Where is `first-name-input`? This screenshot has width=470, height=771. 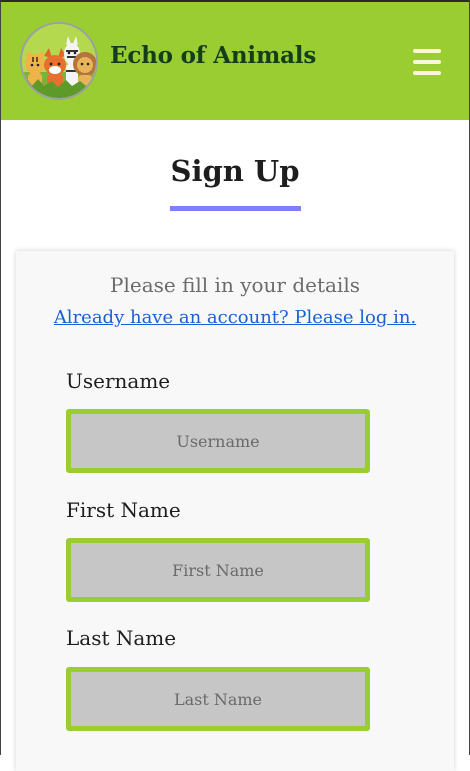
first-name-input is located at coordinates (218, 570).